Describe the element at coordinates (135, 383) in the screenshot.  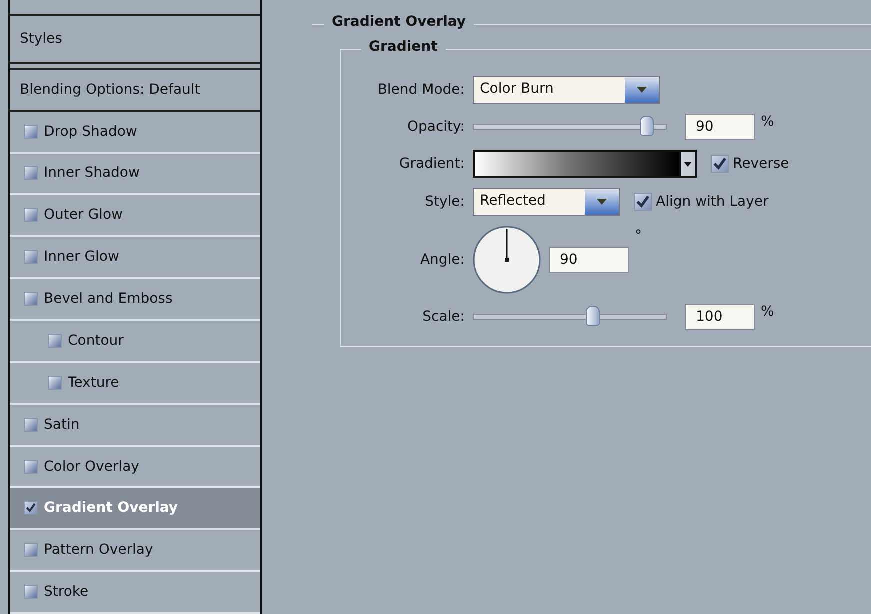
I see `style-item: Texture` at that location.